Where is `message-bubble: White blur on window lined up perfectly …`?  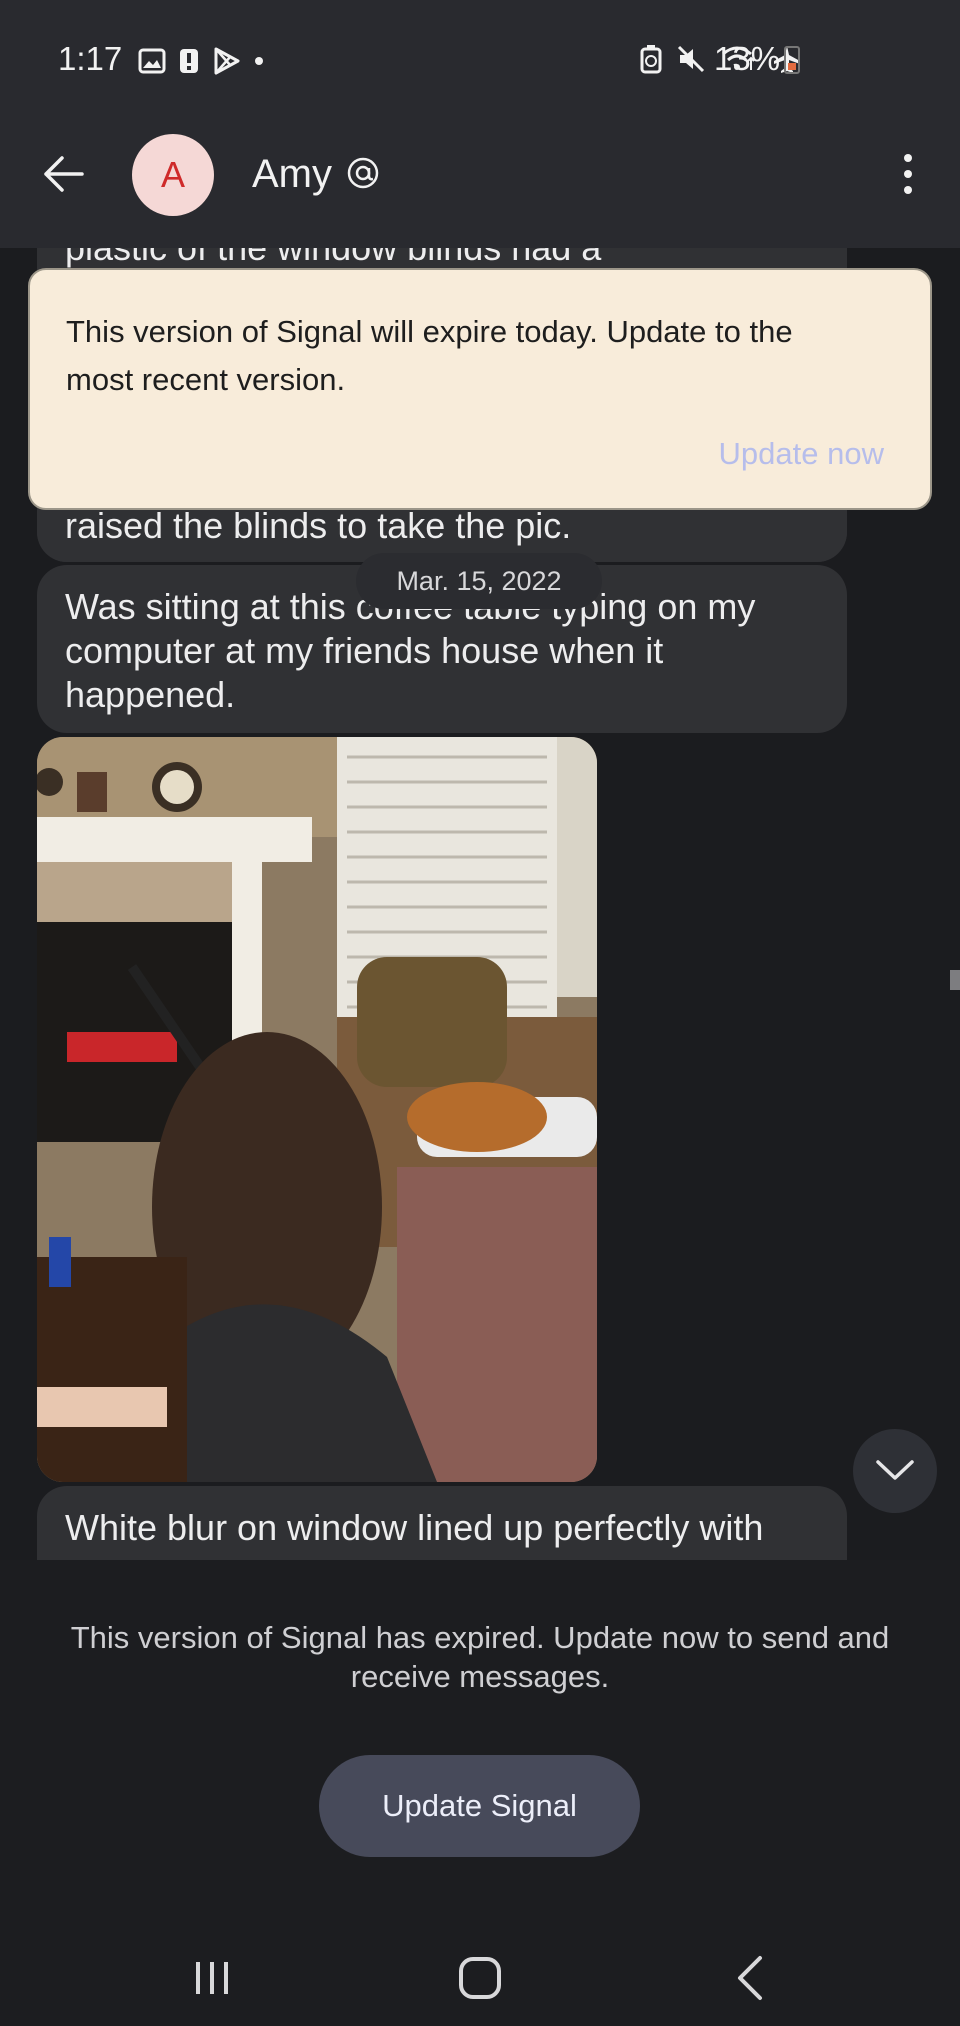
message-bubble: White blur on window lined up perfectly … is located at coordinates (442, 1526).